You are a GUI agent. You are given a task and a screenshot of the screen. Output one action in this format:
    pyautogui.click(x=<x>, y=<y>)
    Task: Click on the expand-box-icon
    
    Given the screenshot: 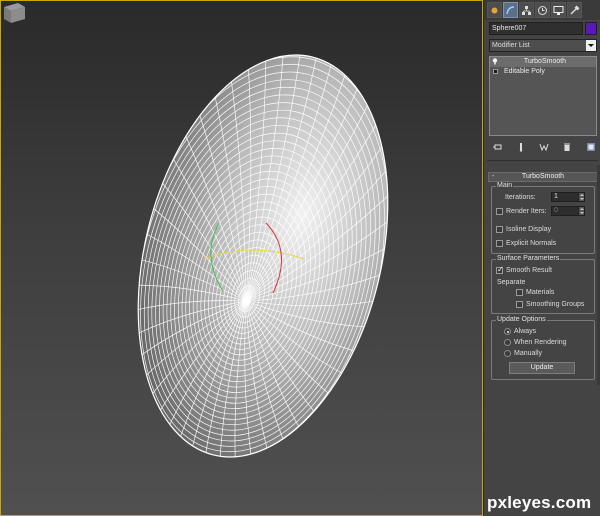 What is the action you would take?
    pyautogui.click(x=495, y=71)
    